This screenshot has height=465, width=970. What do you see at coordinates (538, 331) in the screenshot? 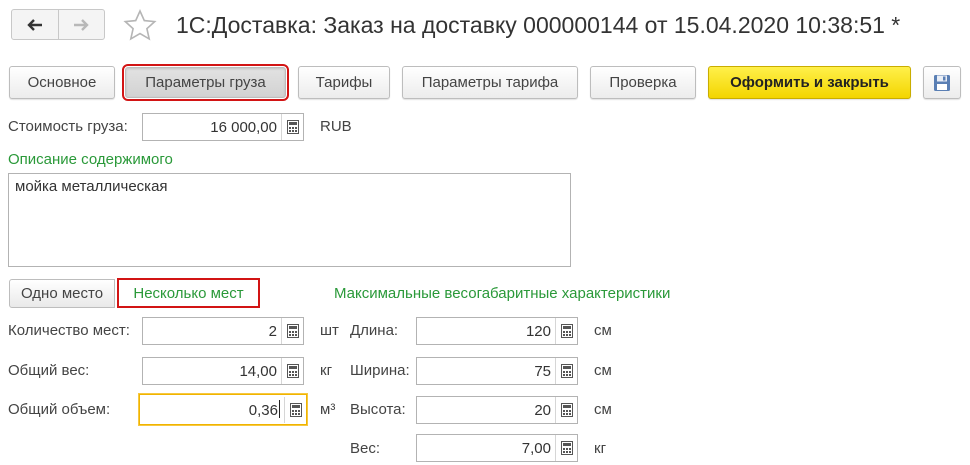
I see `length-value: 120` at bounding box center [538, 331].